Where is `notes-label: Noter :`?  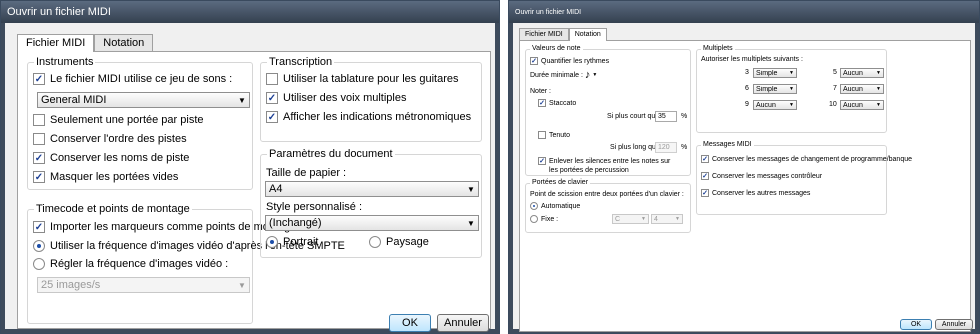
notes-label: Noter : is located at coordinates (541, 91).